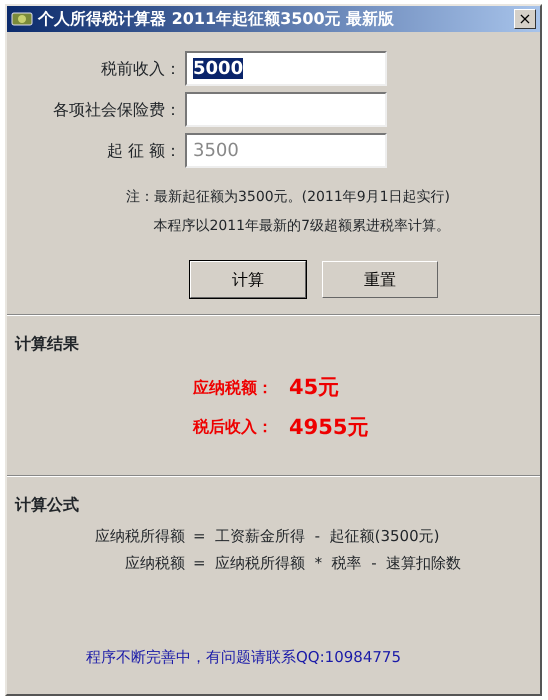  What do you see at coordinates (248, 279) in the screenshot?
I see `action-button: 计算` at bounding box center [248, 279].